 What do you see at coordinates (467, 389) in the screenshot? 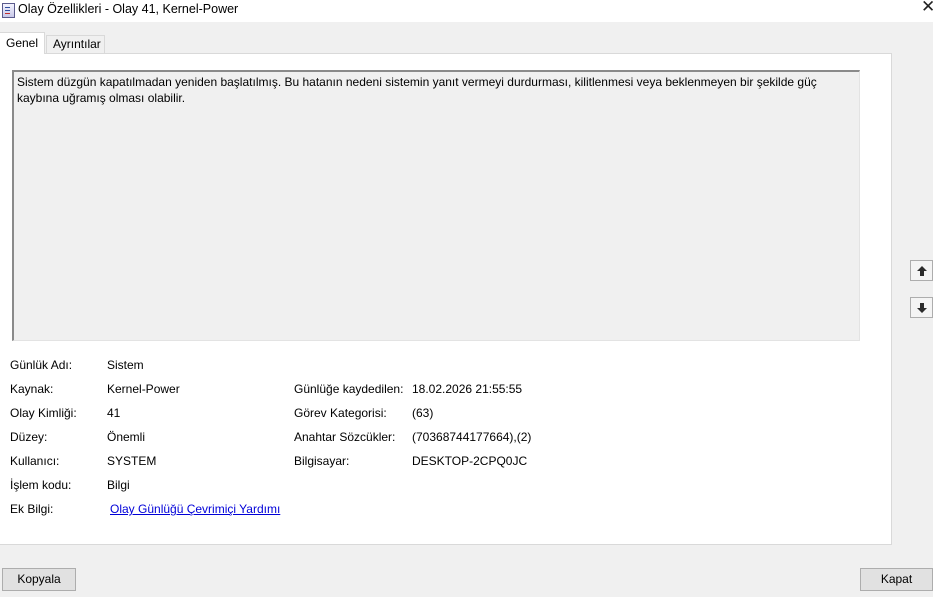
I see `logged-value: 18.02.2026 21:55:55` at bounding box center [467, 389].